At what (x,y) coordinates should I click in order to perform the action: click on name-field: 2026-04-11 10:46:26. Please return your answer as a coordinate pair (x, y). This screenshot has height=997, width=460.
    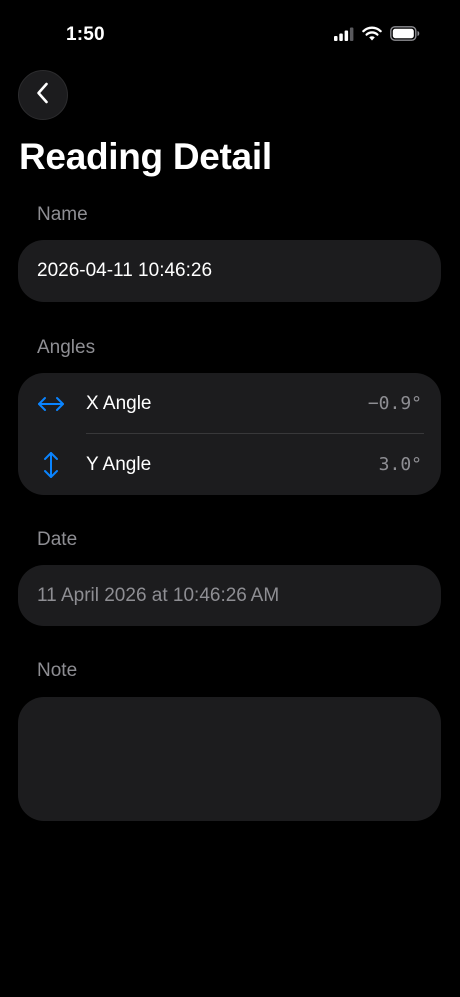
    Looking at the image, I should click on (229, 271).